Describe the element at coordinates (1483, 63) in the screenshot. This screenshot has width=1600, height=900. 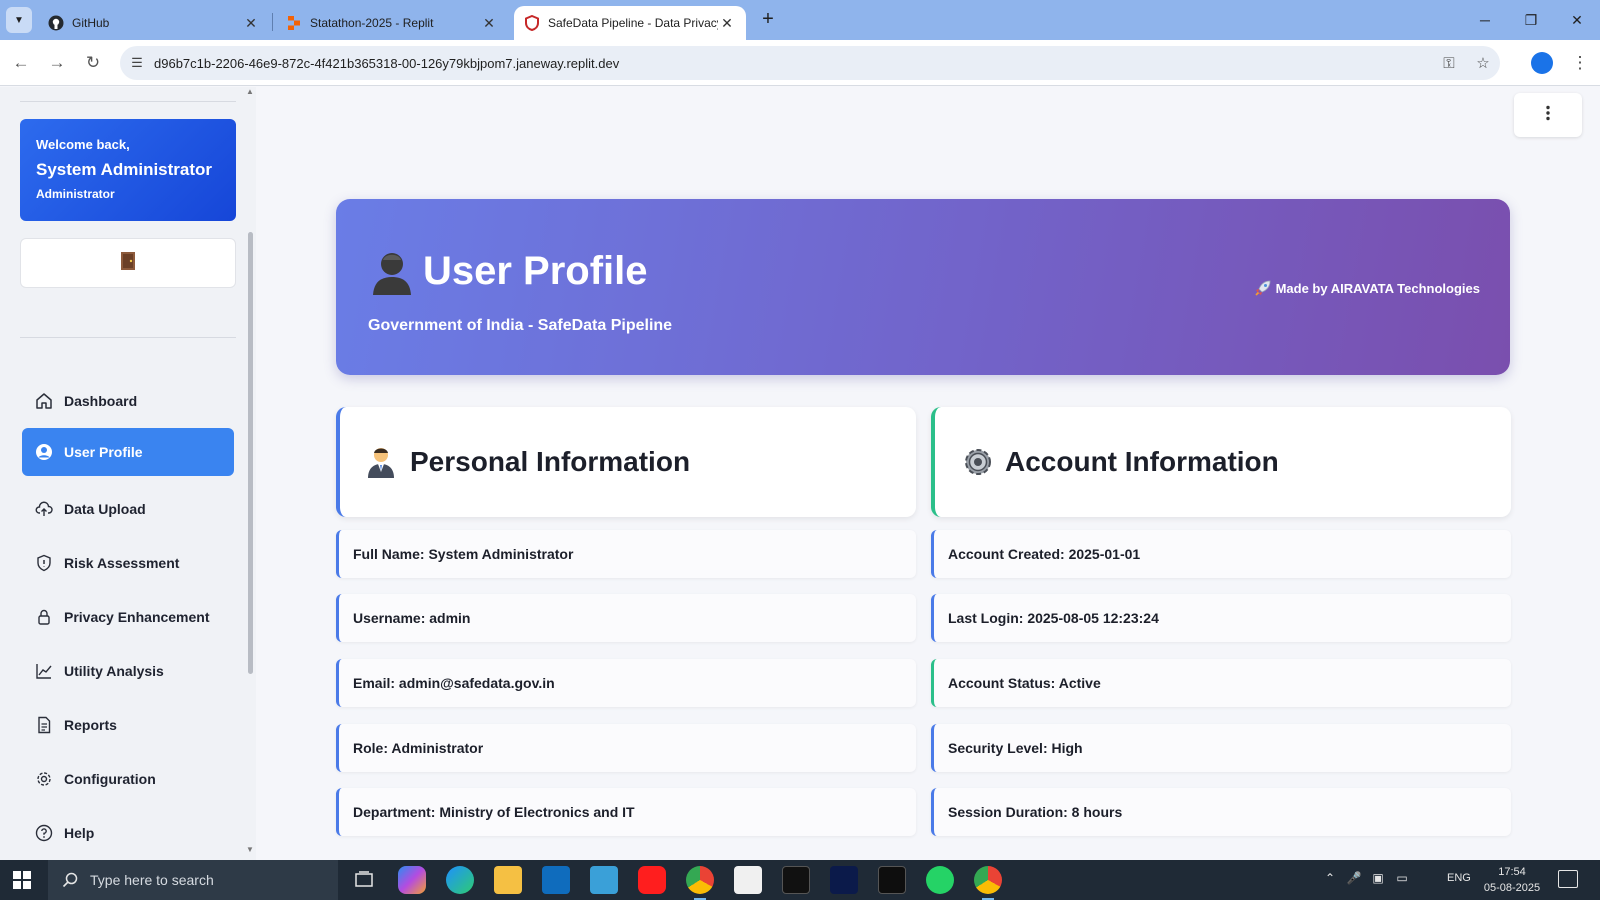
I see `bookmark-star-icon: ☆` at that location.